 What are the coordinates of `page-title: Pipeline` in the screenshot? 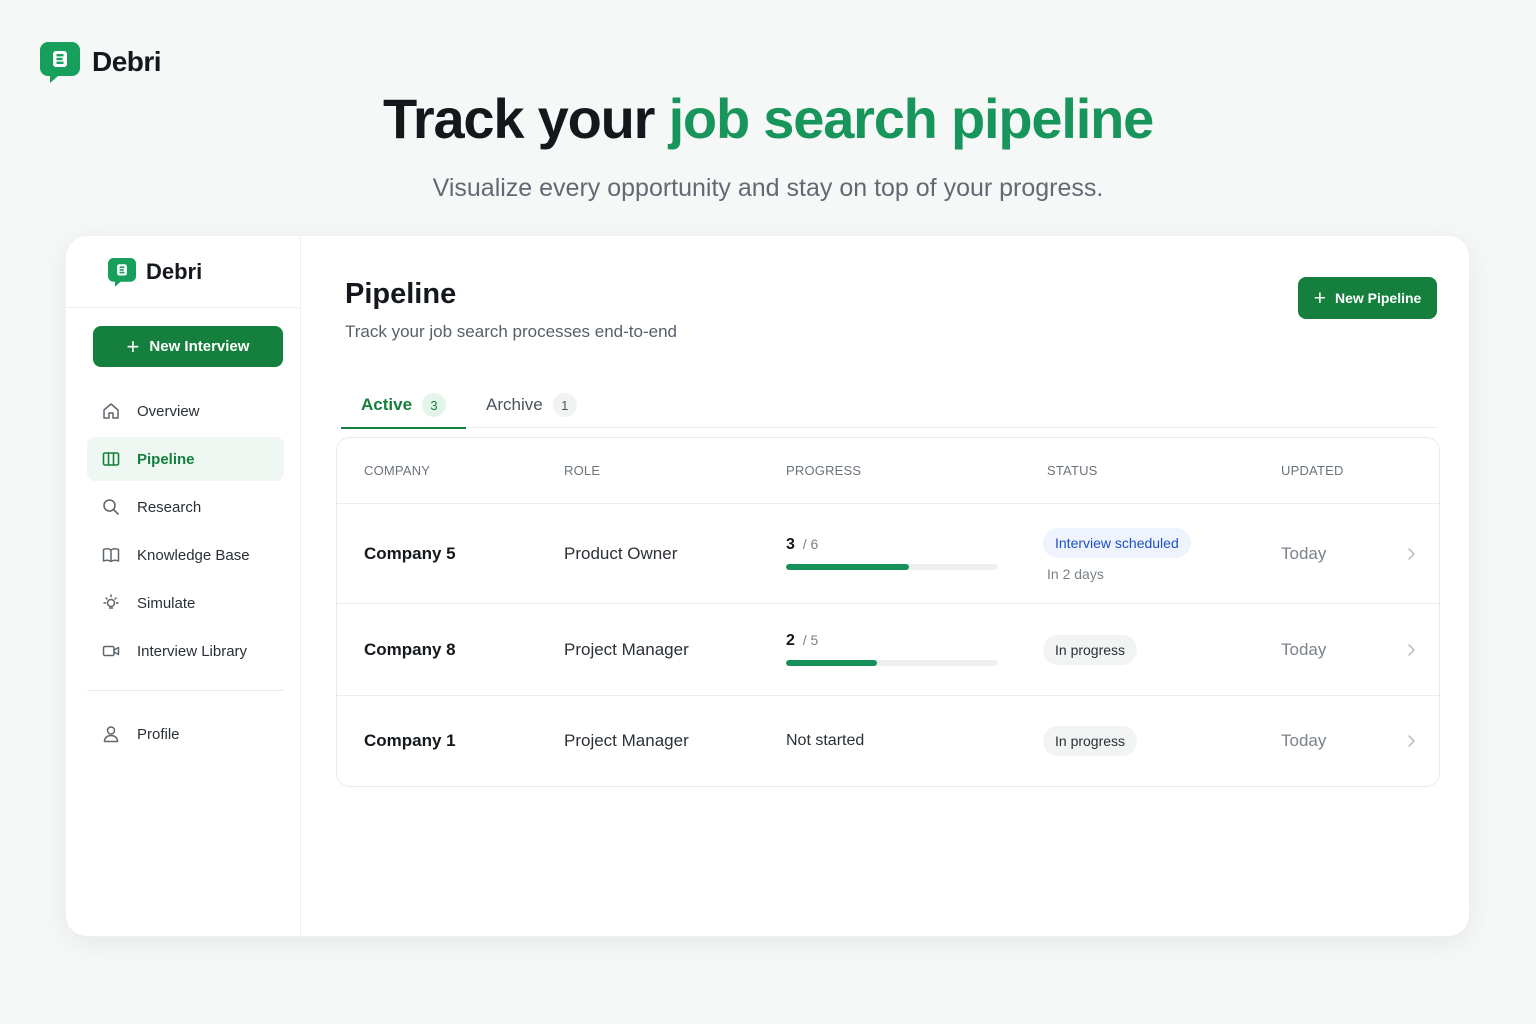 It's located at (401, 294).